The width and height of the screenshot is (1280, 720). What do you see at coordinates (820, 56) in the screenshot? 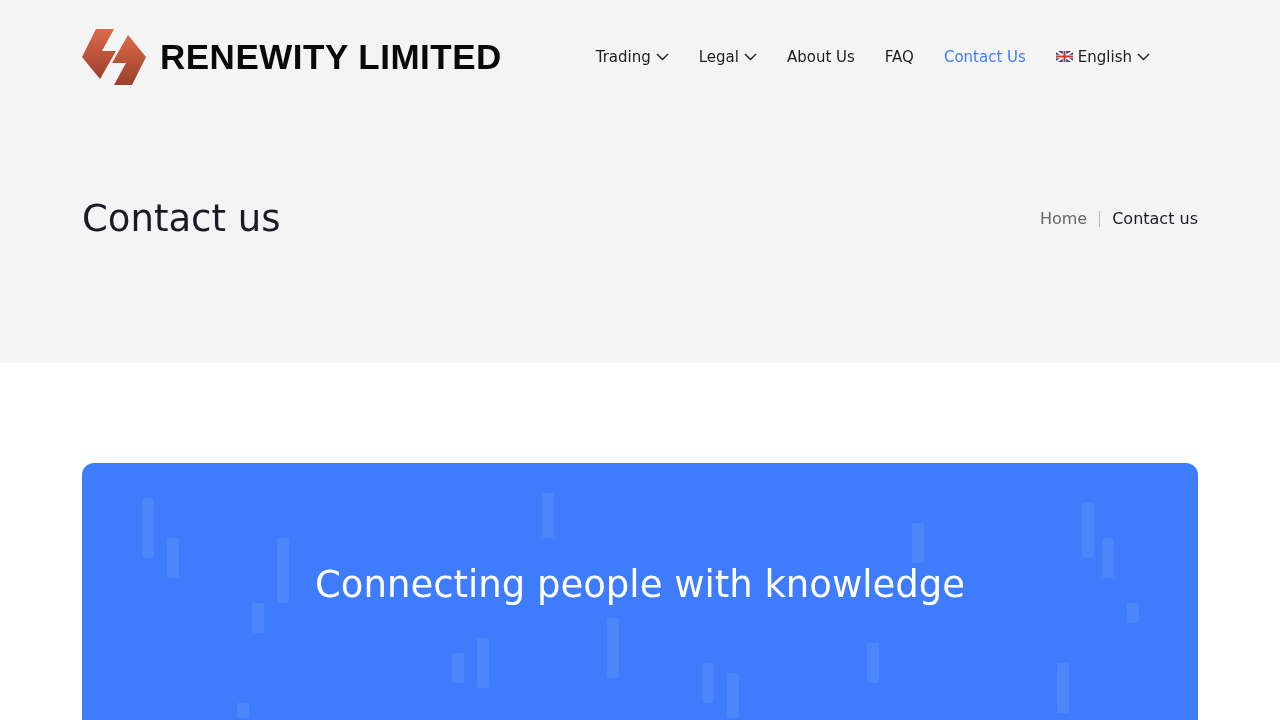
I see `nav-link: About Us` at bounding box center [820, 56].